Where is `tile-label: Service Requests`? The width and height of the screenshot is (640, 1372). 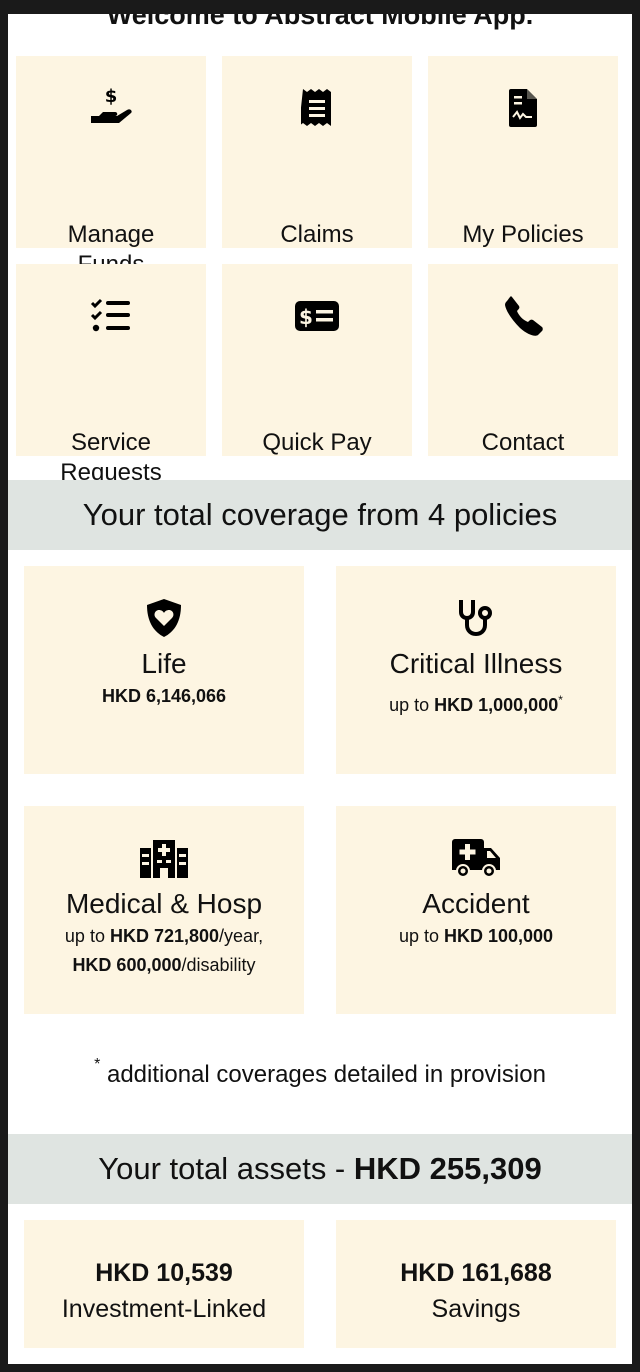
tile-label: Service Requests is located at coordinates (111, 457).